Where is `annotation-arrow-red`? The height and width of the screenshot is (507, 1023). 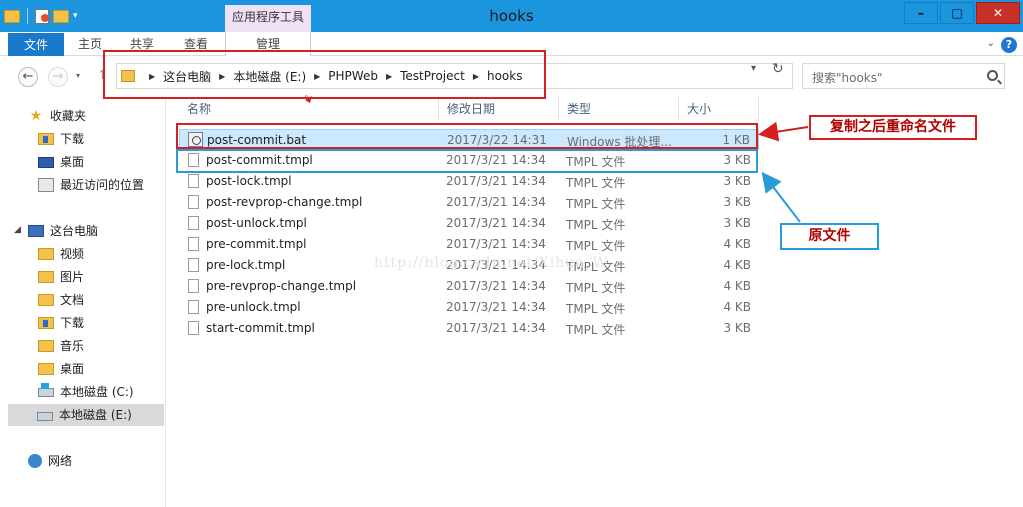 annotation-arrow-red is located at coordinates (783, 131).